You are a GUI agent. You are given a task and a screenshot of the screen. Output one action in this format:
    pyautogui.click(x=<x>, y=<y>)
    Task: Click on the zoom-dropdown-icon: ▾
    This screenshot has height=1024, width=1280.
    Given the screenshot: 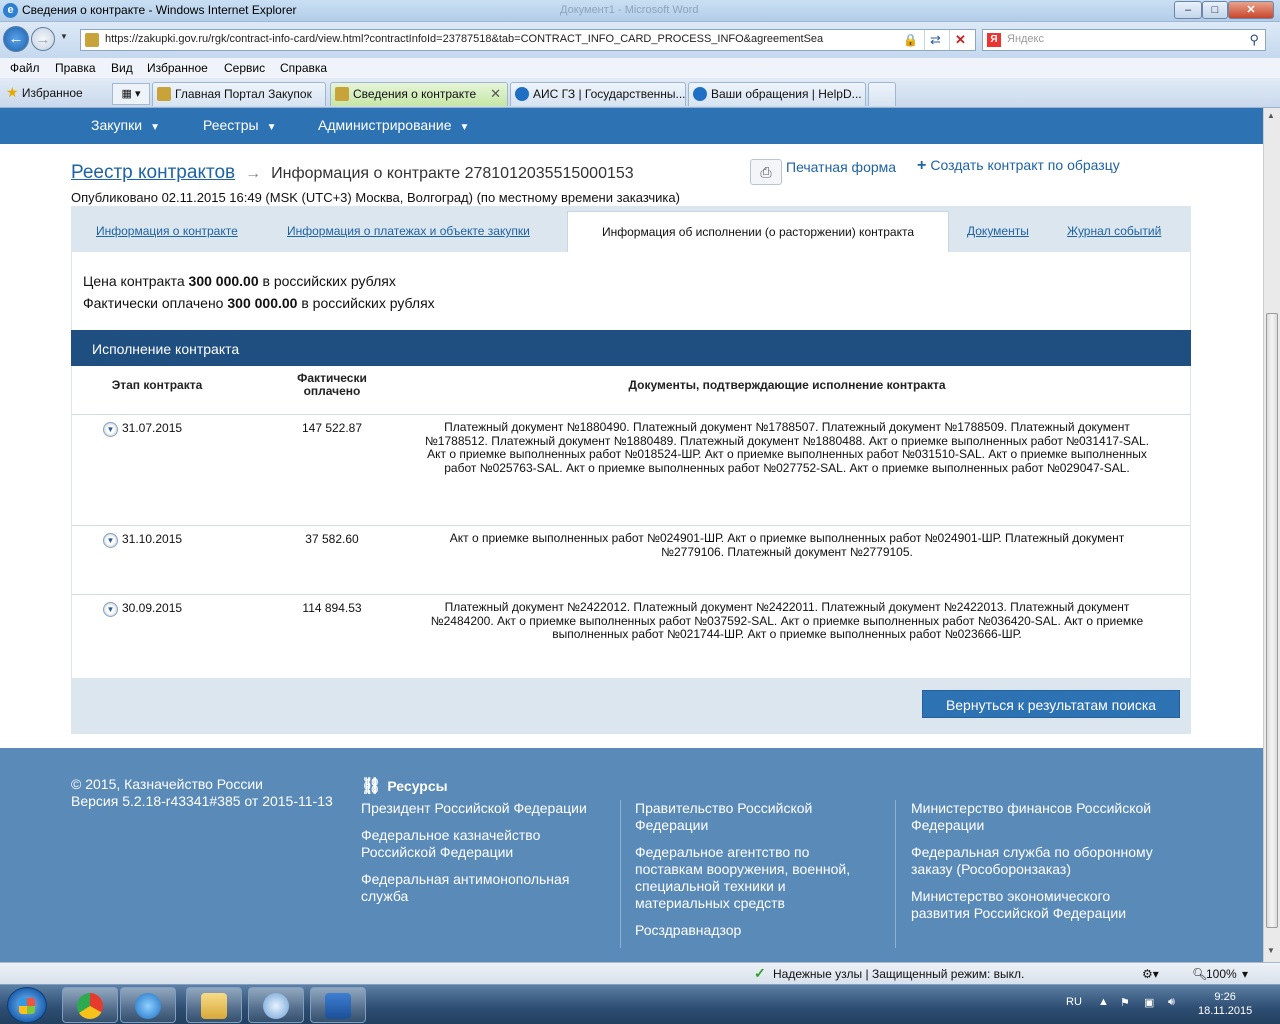 What is the action you would take?
    pyautogui.click(x=1245, y=974)
    